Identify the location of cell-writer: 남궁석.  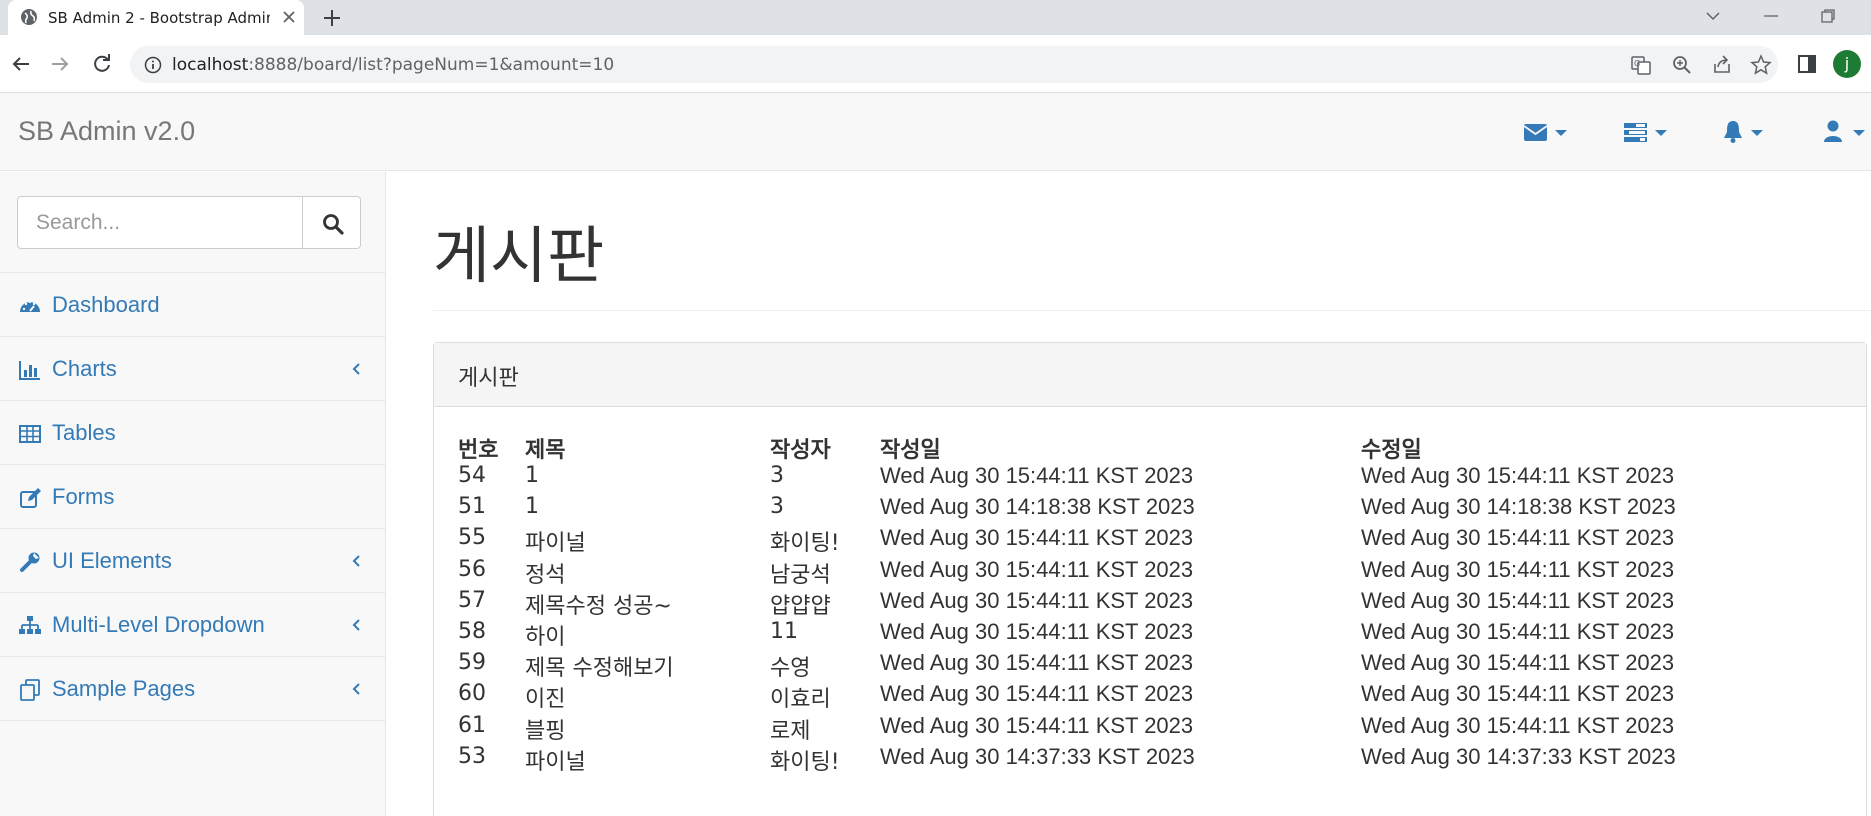
(800, 575).